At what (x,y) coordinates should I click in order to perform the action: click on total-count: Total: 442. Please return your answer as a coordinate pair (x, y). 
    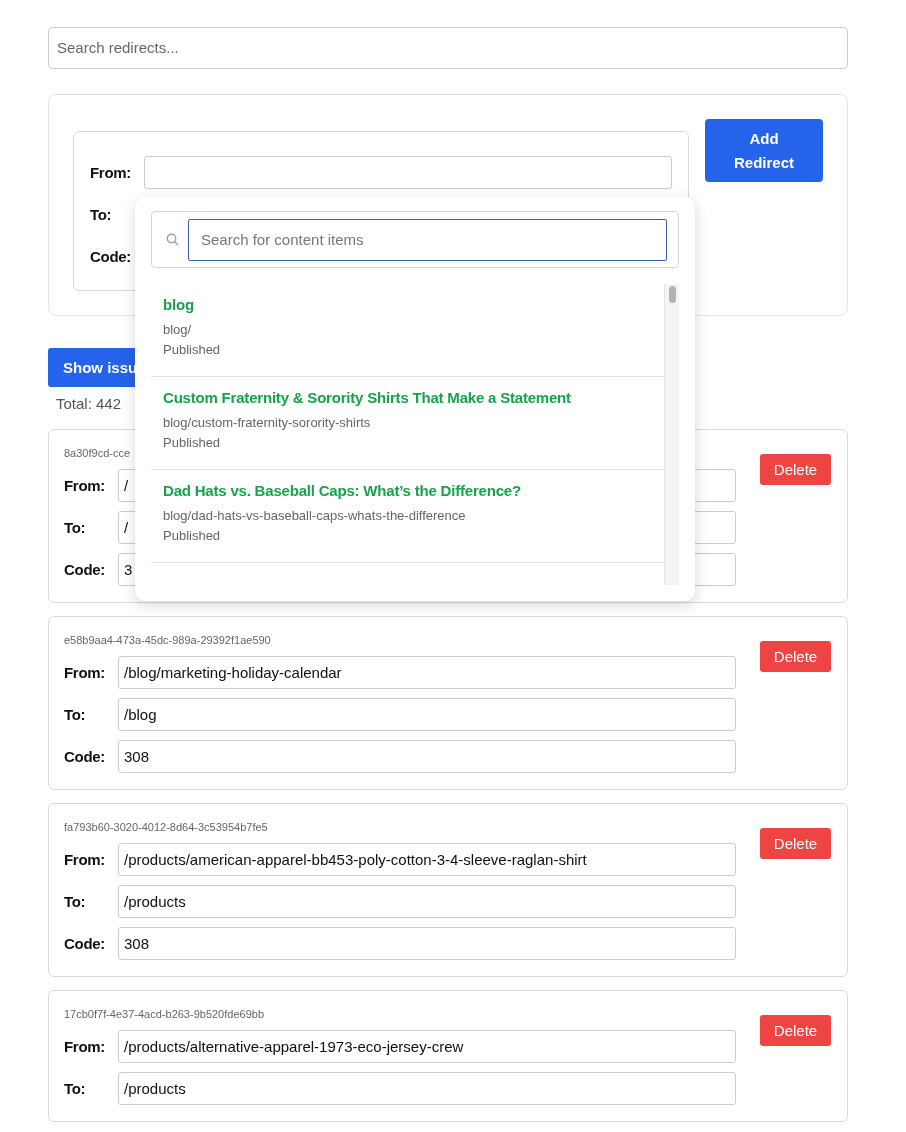
    Looking at the image, I should click on (89, 403).